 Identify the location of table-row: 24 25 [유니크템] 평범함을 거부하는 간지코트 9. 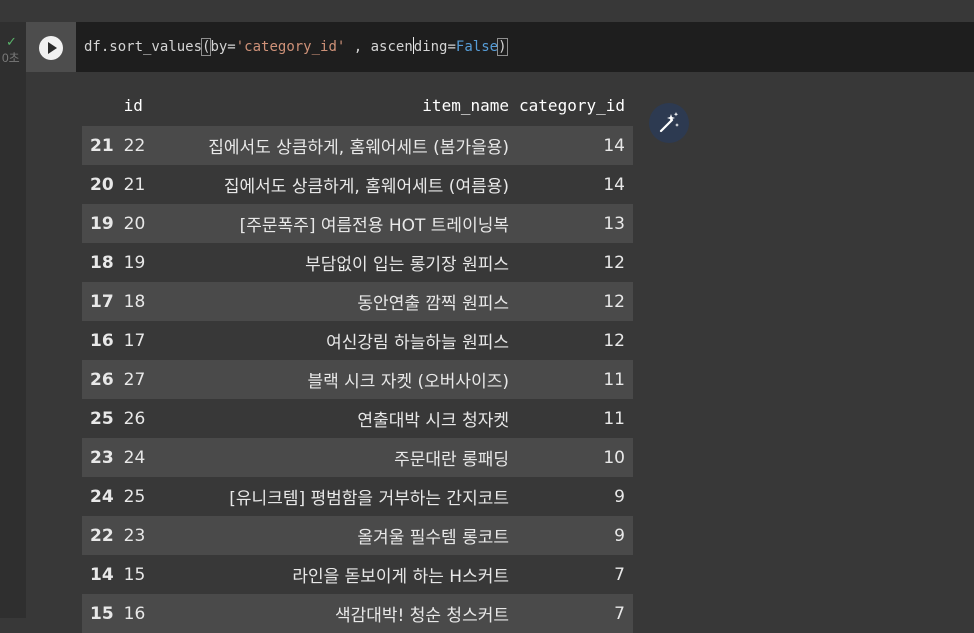
(357, 496).